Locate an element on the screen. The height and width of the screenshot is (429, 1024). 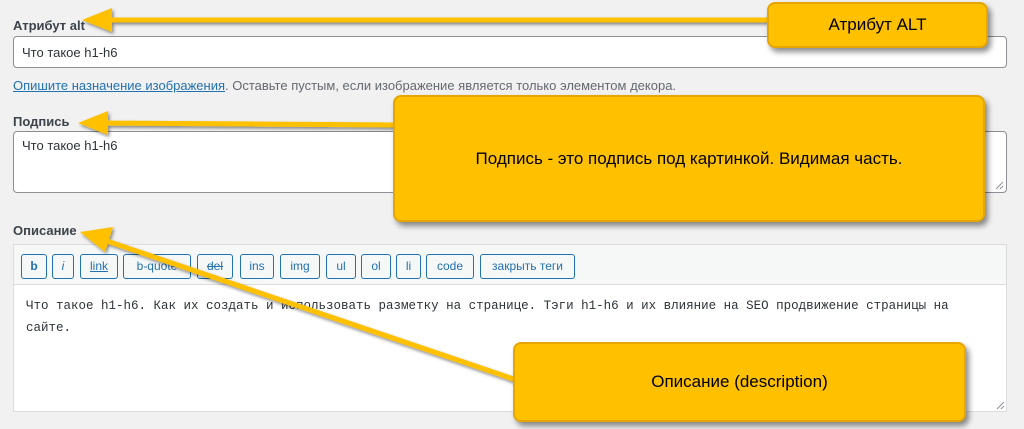
arrow-alt-head is located at coordinates (97, 20).